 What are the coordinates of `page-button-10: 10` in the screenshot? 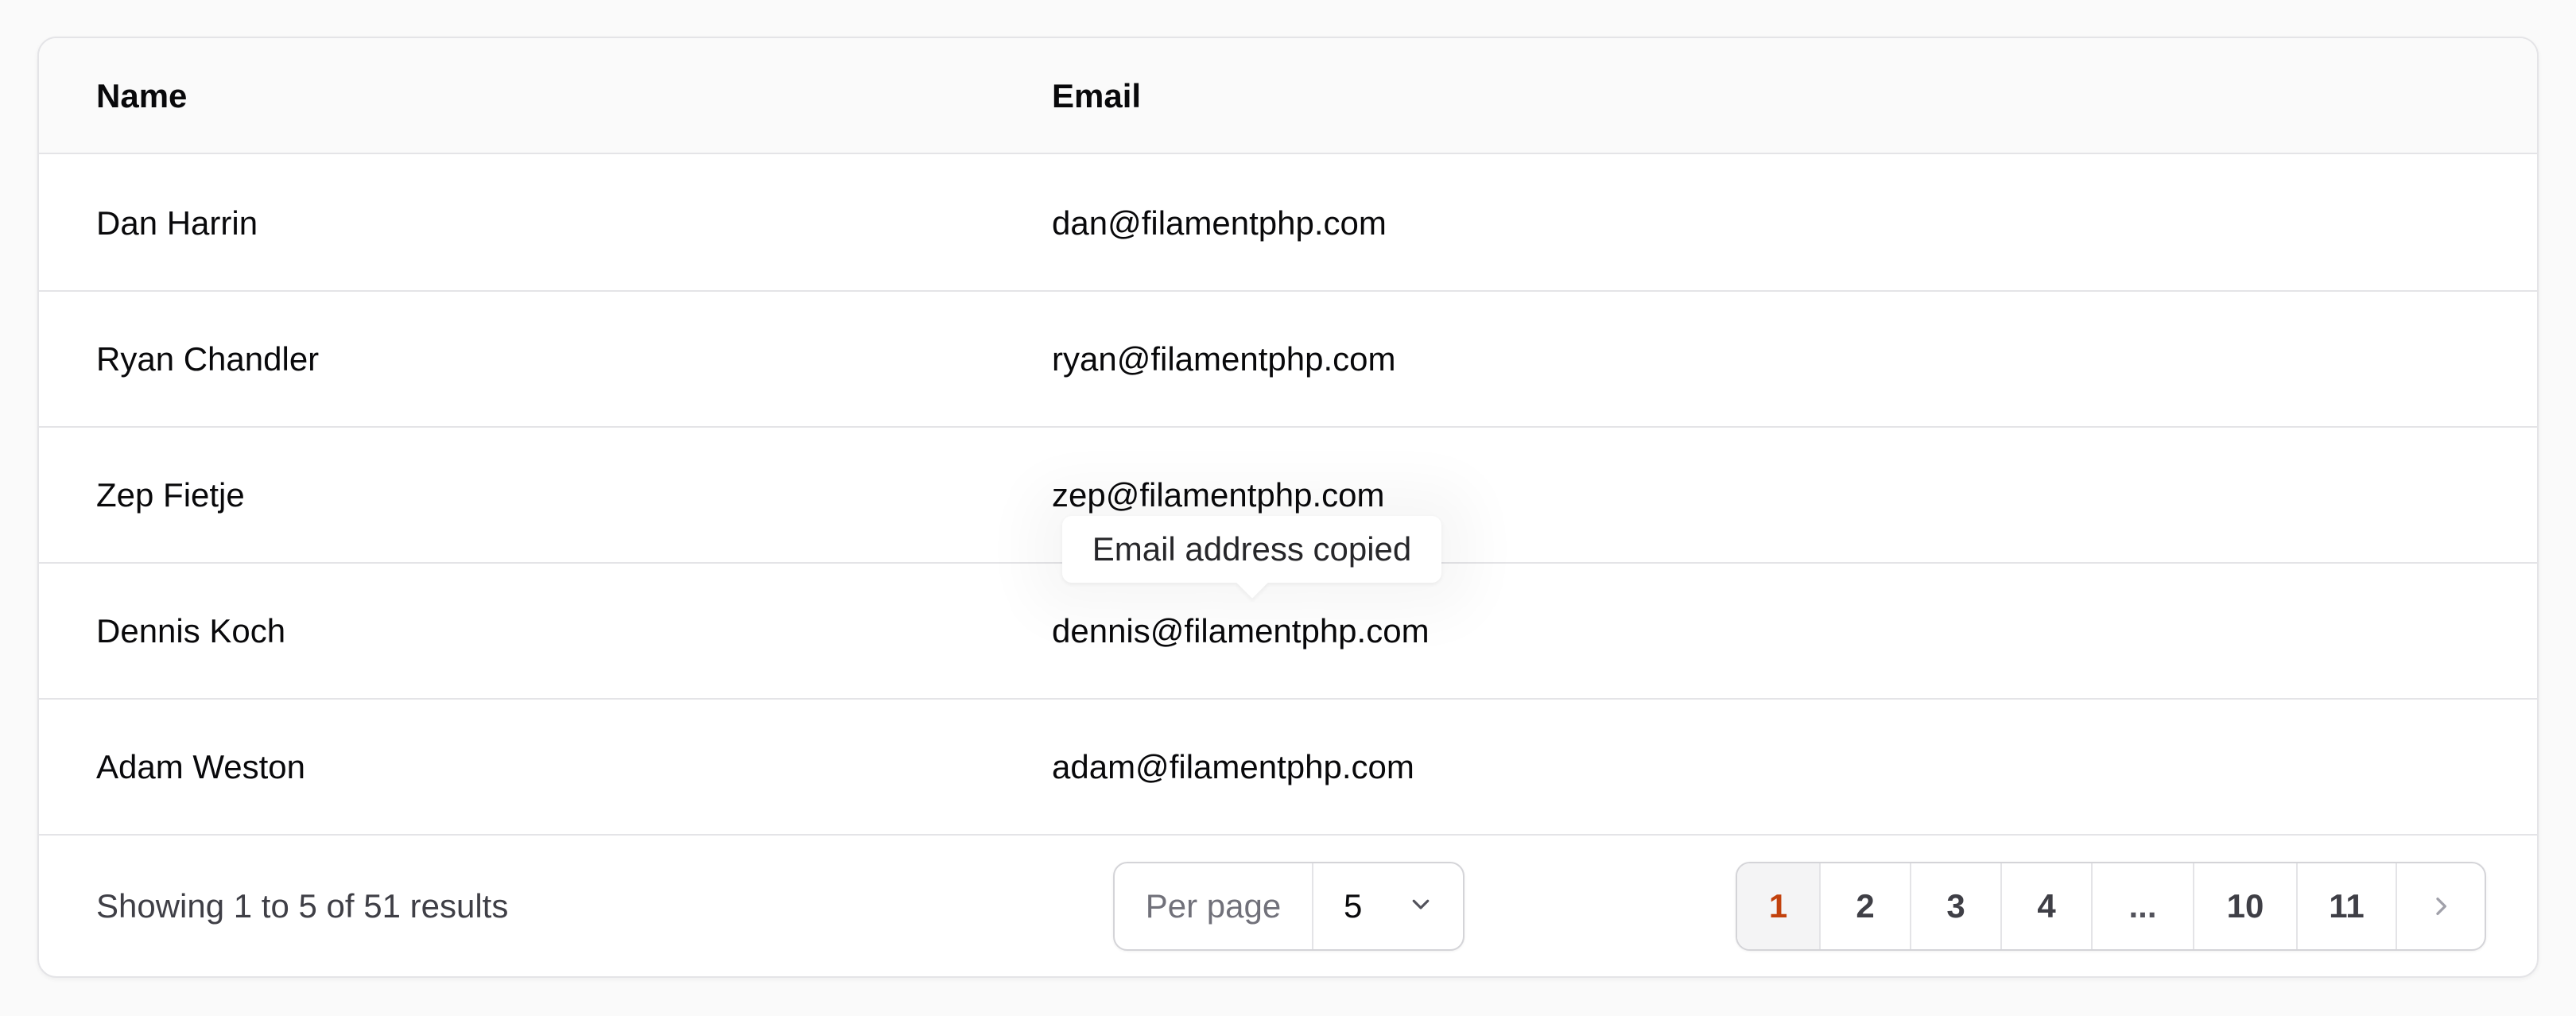 It's located at (2246, 906).